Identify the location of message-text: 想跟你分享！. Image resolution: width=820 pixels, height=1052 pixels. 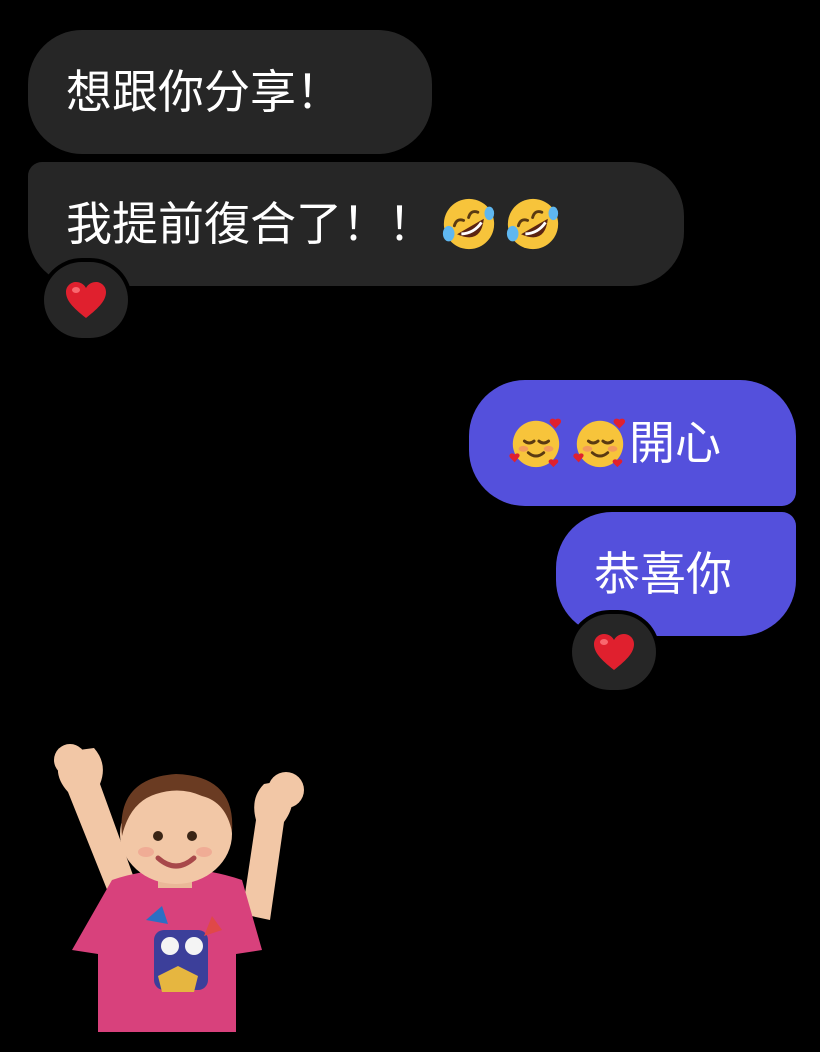
(204, 92).